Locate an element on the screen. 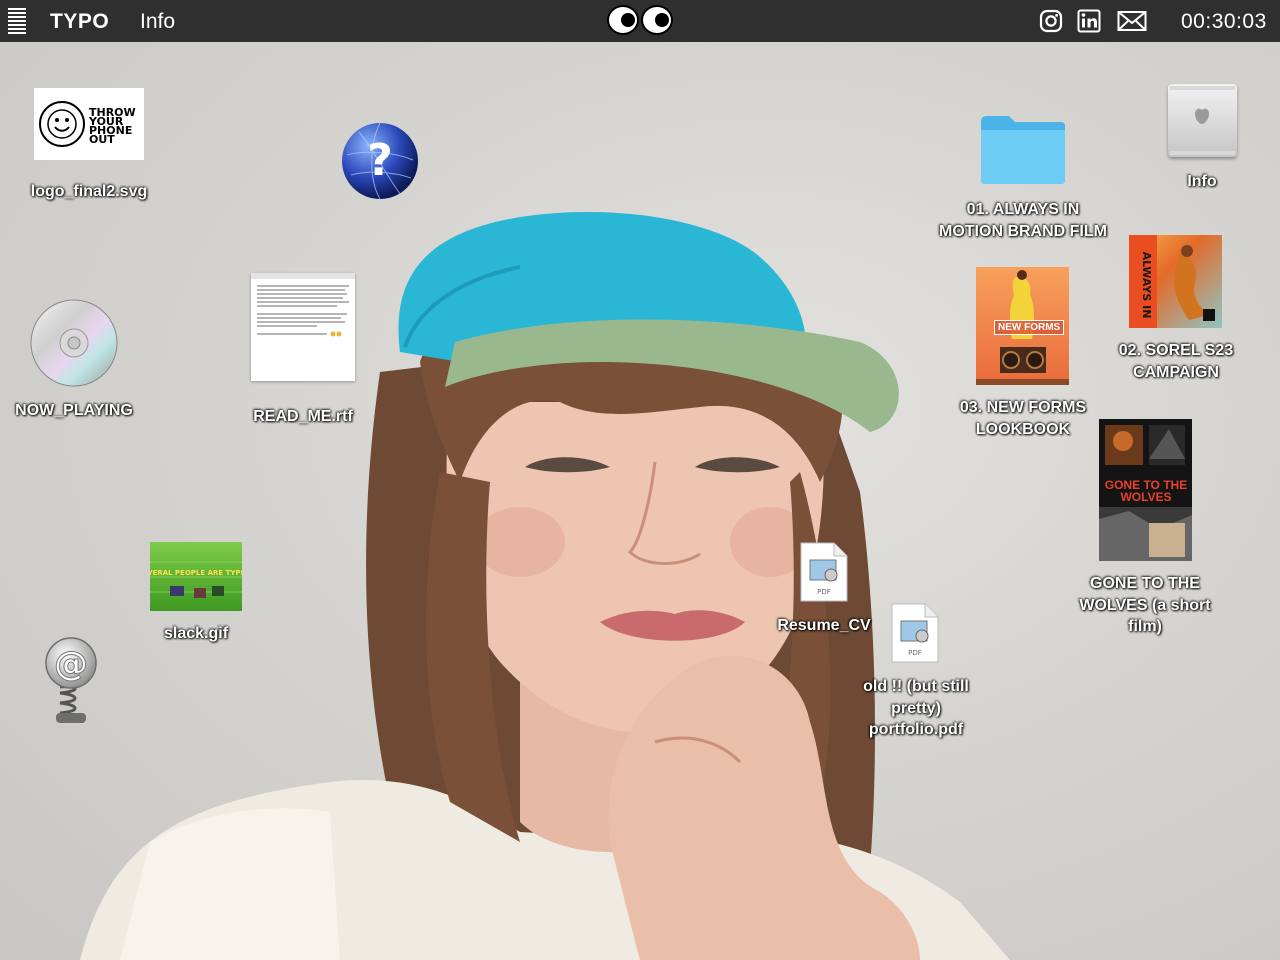  readme-label: READ_ME.rtf is located at coordinates (303, 416).